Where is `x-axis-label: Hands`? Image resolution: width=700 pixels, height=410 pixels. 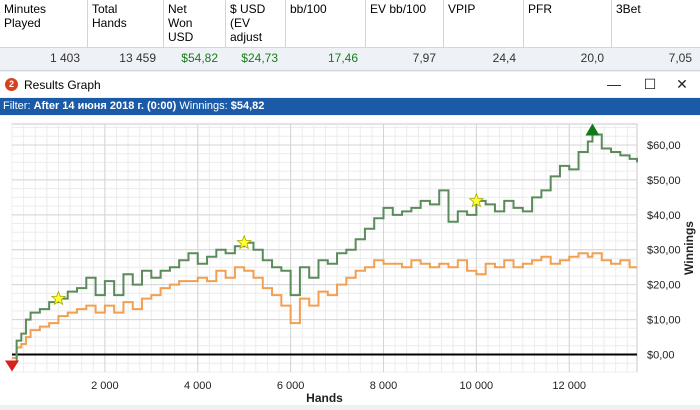 x-axis-label: Hands is located at coordinates (324, 398).